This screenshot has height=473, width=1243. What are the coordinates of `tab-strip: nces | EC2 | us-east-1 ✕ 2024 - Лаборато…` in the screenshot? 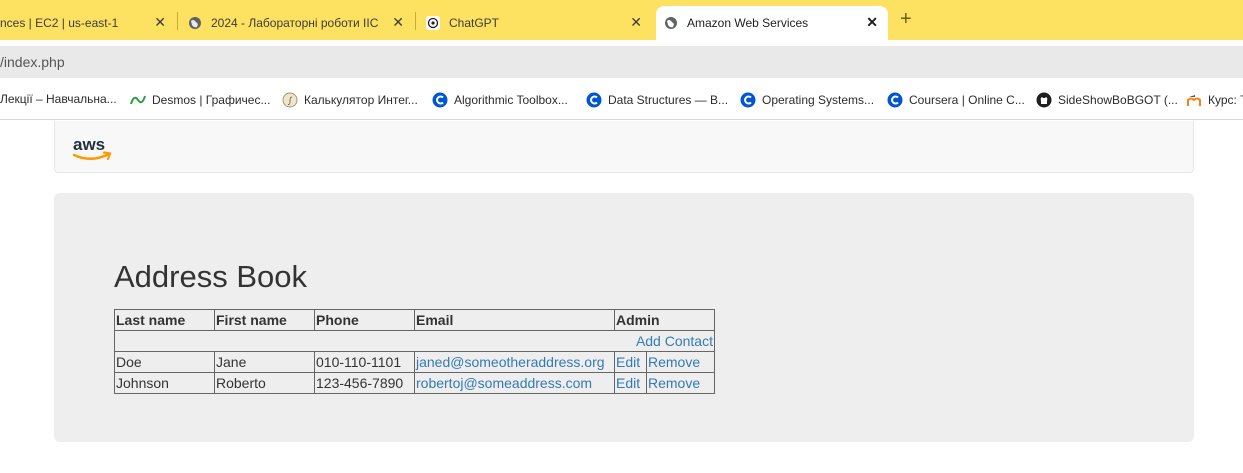 It's located at (621, 20).